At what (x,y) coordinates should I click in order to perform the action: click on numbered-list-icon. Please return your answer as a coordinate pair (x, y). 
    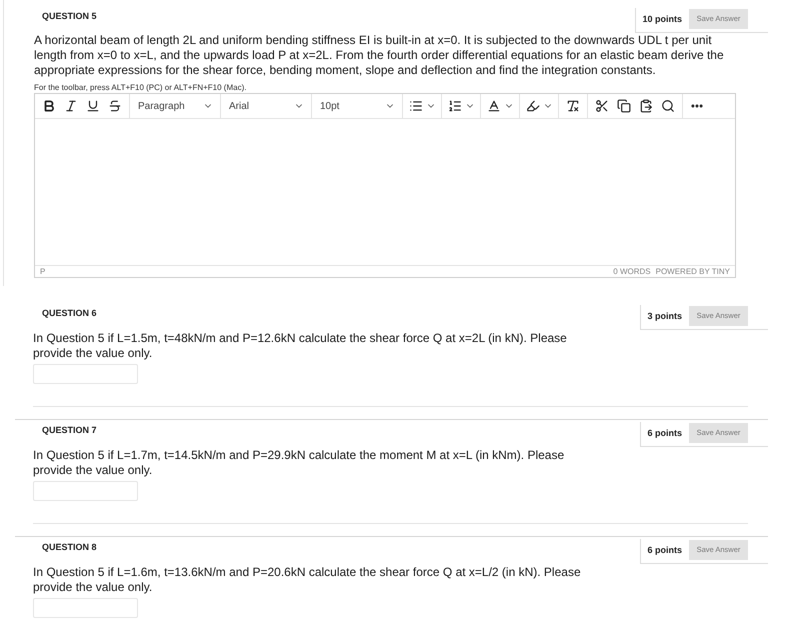
    Looking at the image, I should click on (455, 106).